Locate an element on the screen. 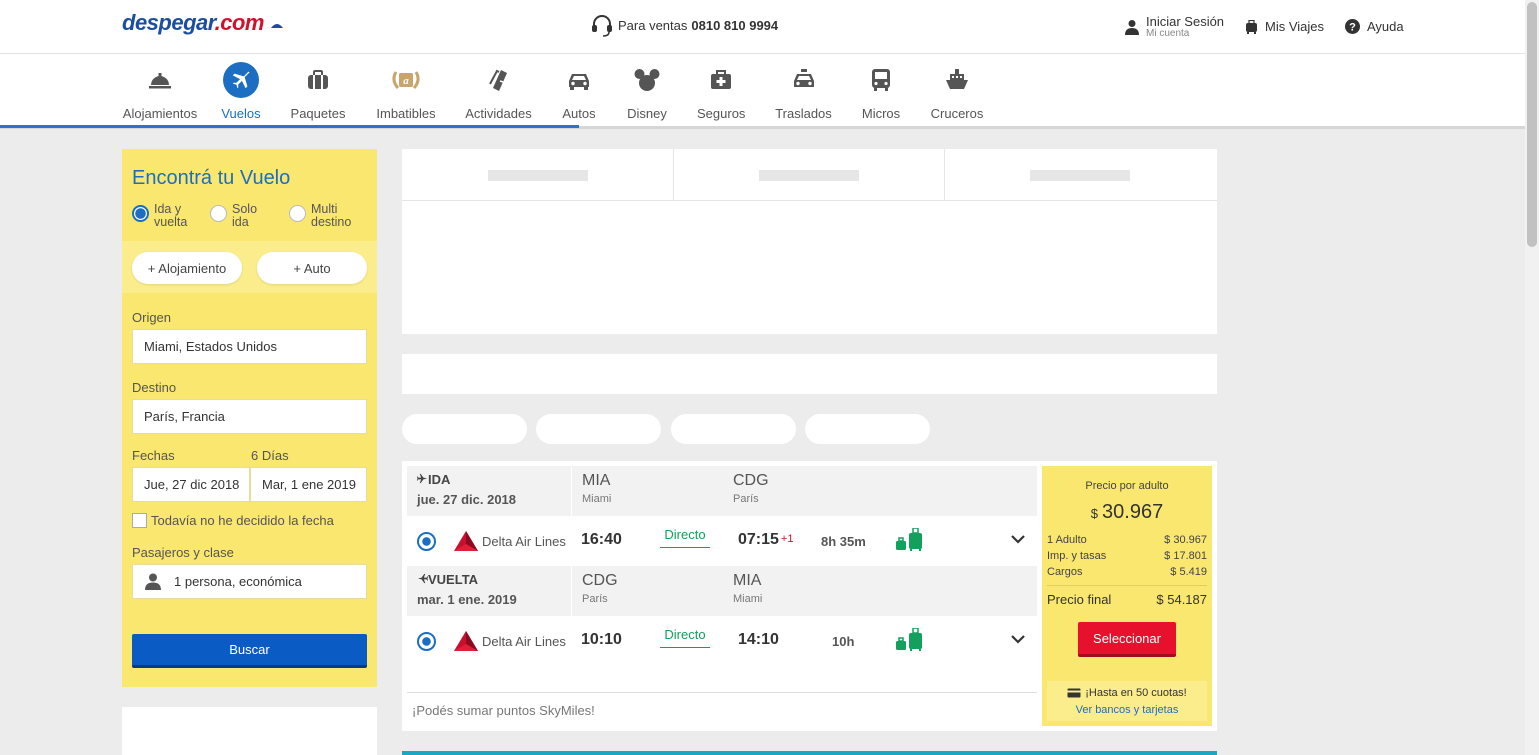 Image resolution: width=1539 pixels, height=755 pixels. nav-label: Vuelos is located at coordinates (241, 113).